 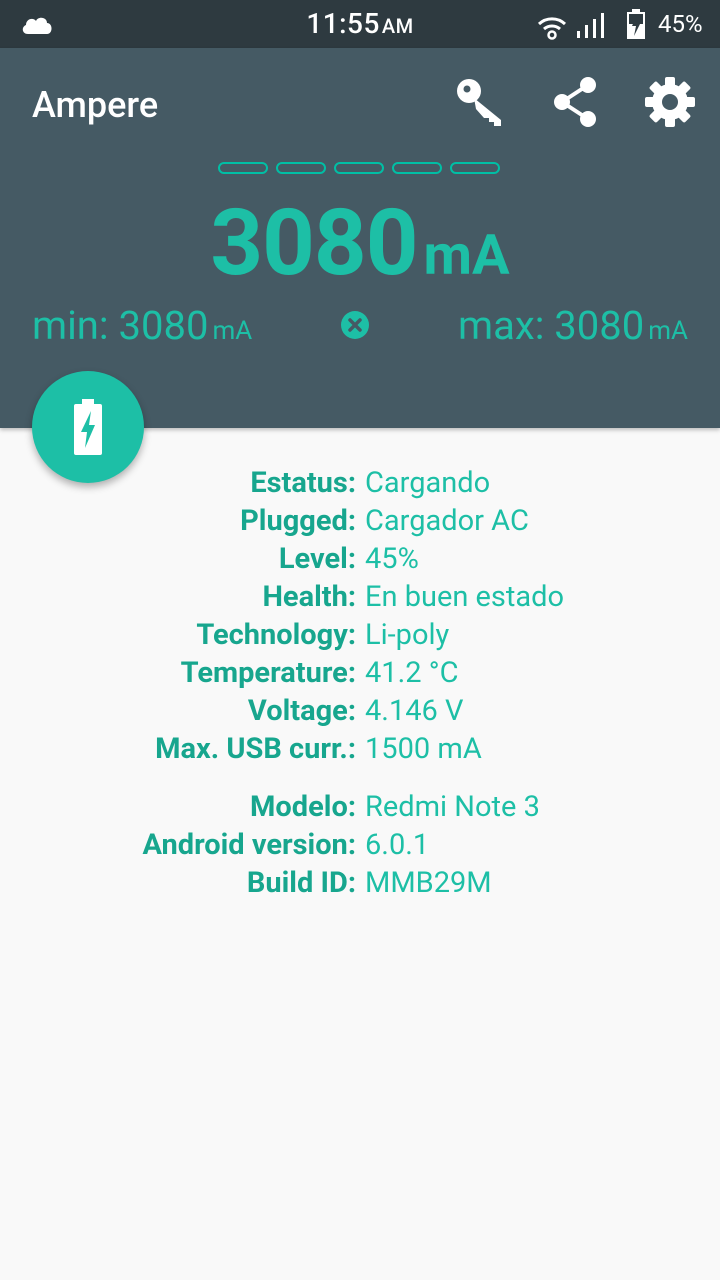 I want to click on info-row-status: Estatus: Cargando, so click(x=360, y=485).